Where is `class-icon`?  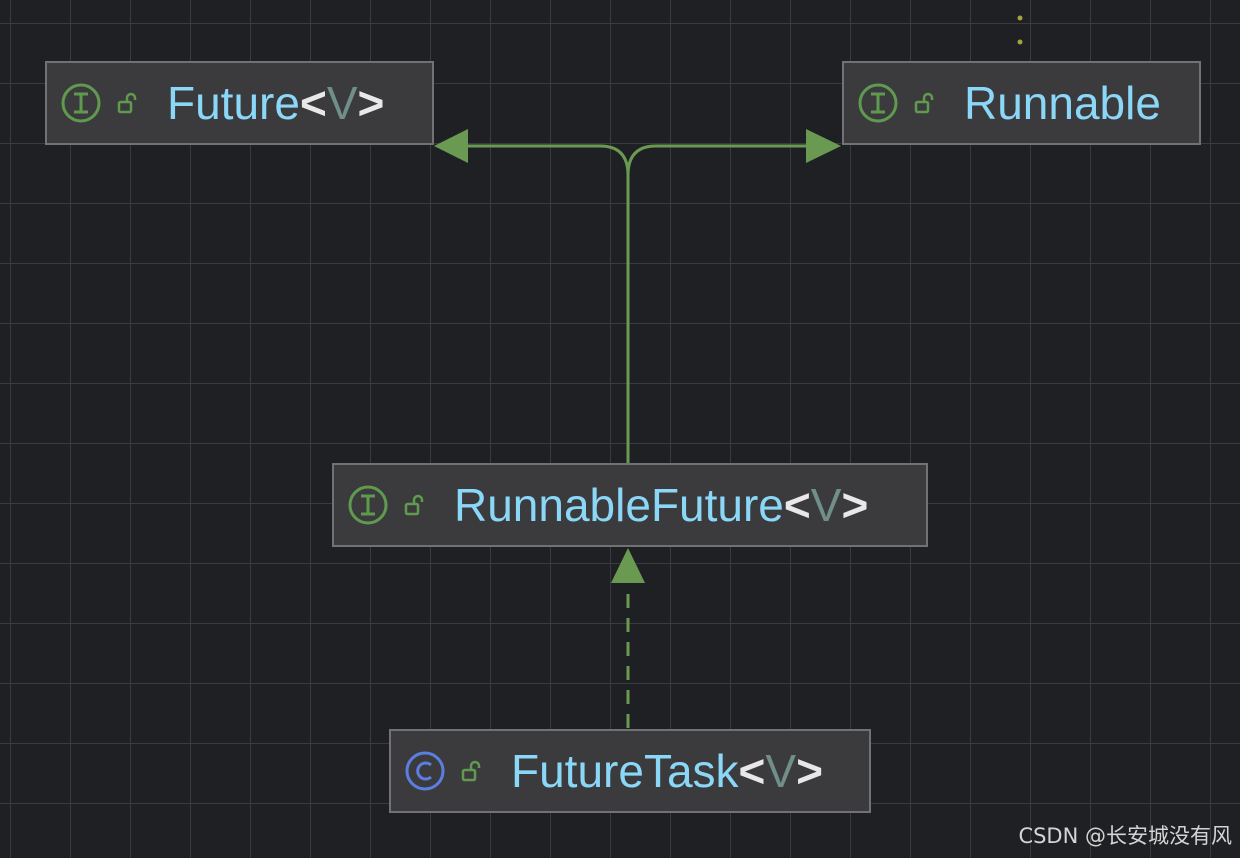 class-icon is located at coordinates (425, 771).